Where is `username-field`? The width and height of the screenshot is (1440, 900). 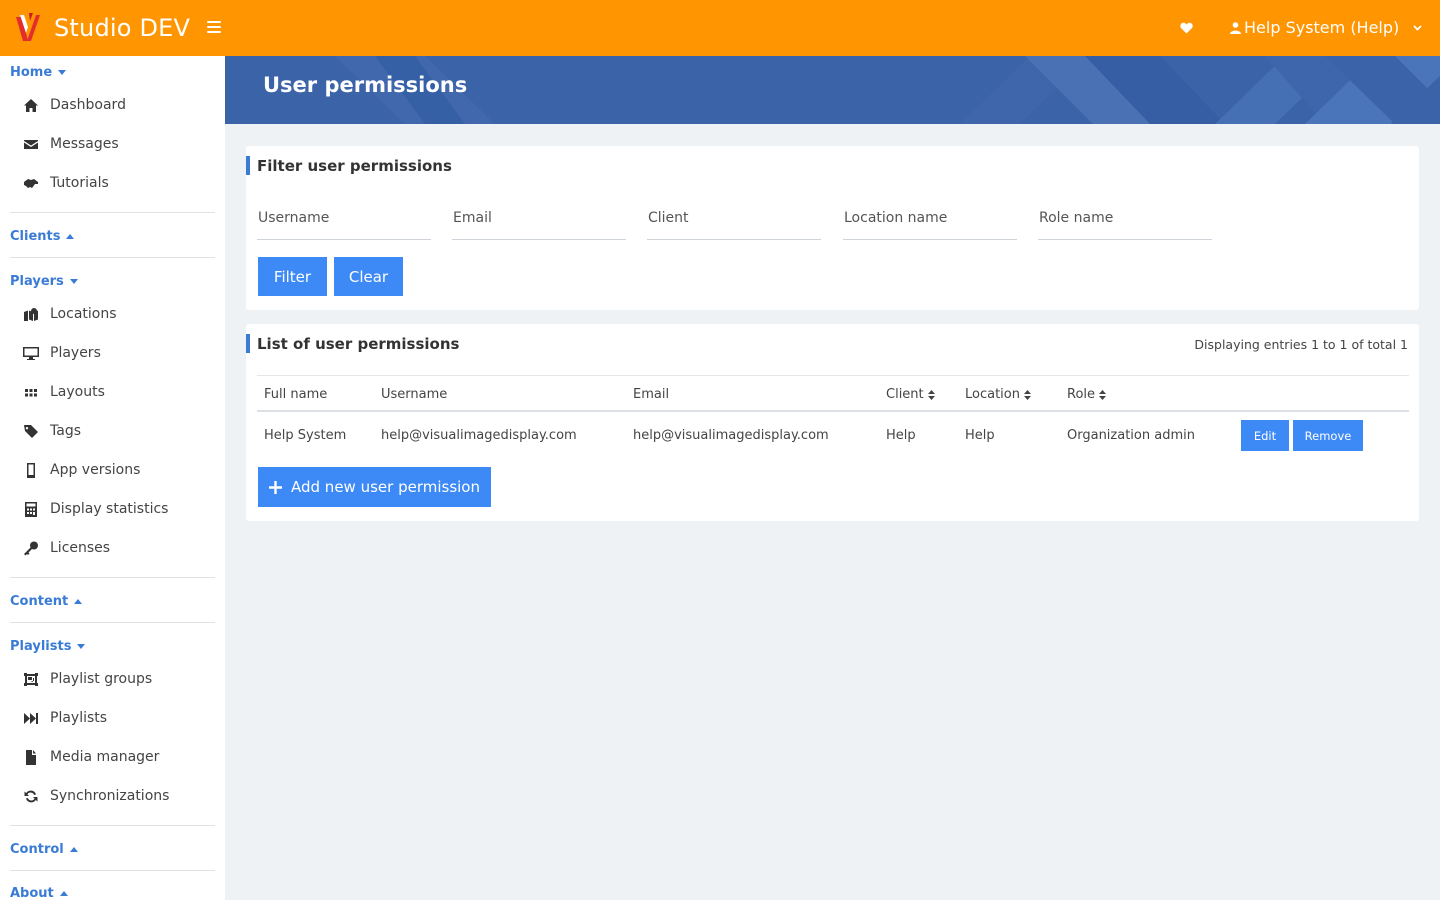
username-field is located at coordinates (344, 224).